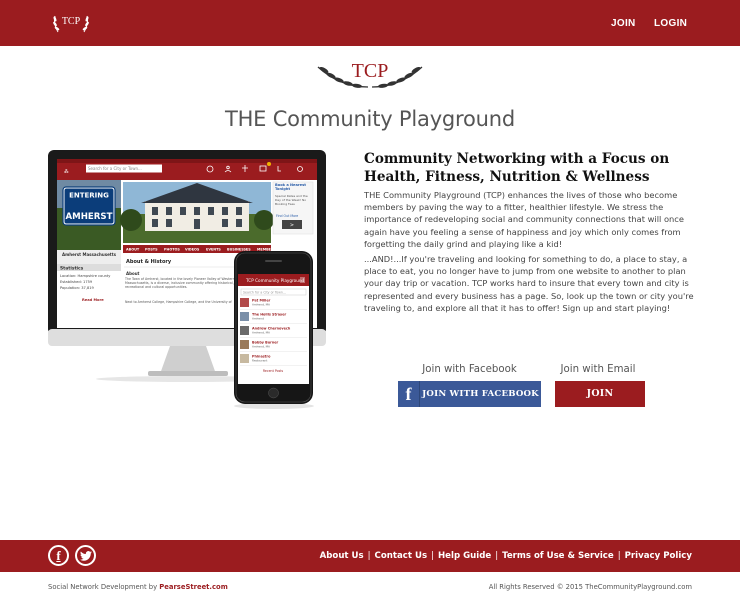 This screenshot has height=600, width=740. I want to click on brand-name: THE Community Playground, so click(370, 119).